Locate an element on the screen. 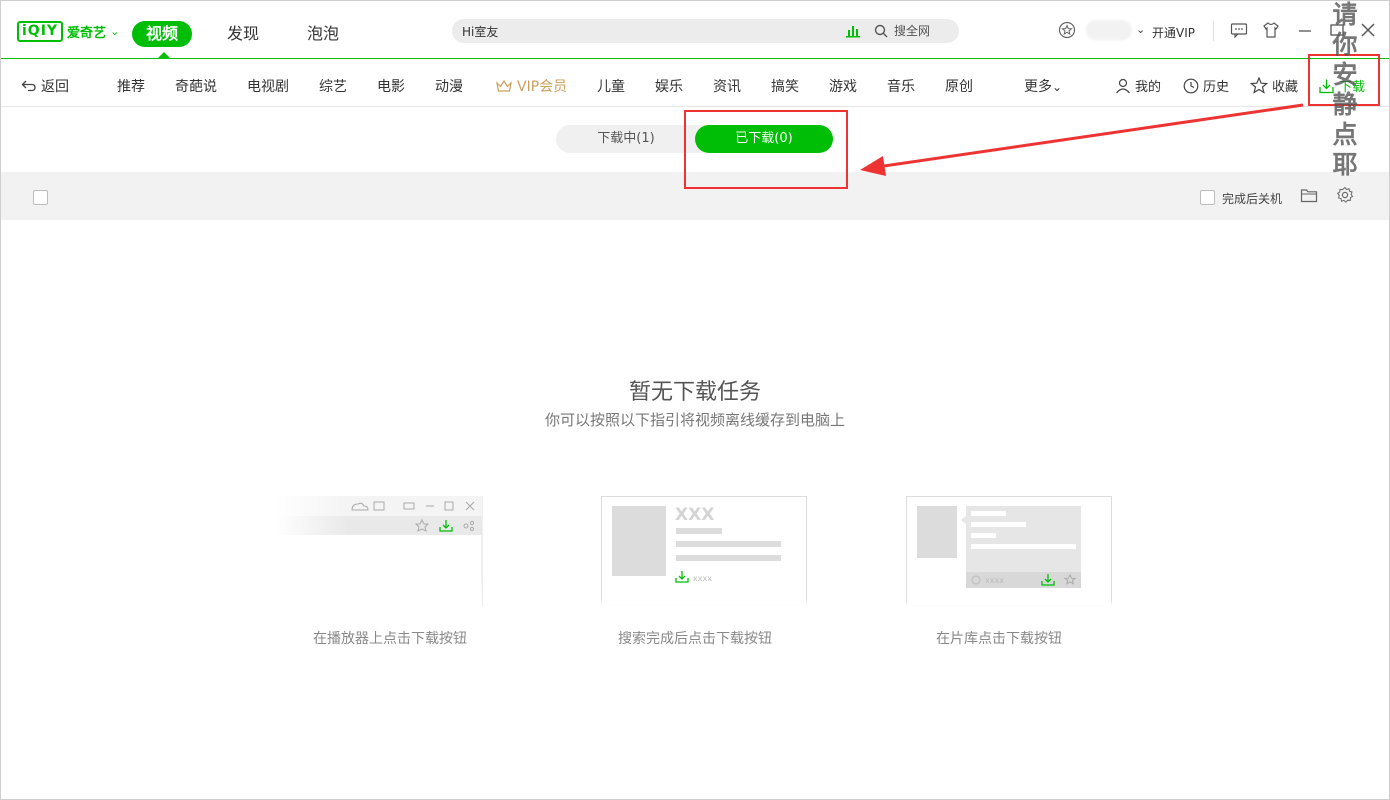 The height and width of the screenshot is (800, 1390). nav-item-movie: 电影 is located at coordinates (391, 86).